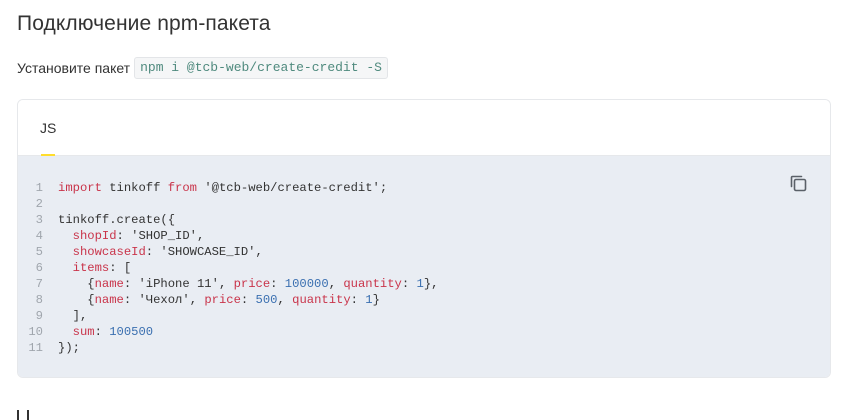 This screenshot has height=420, width=867. I want to click on code-token: shopId, so click(94, 236).